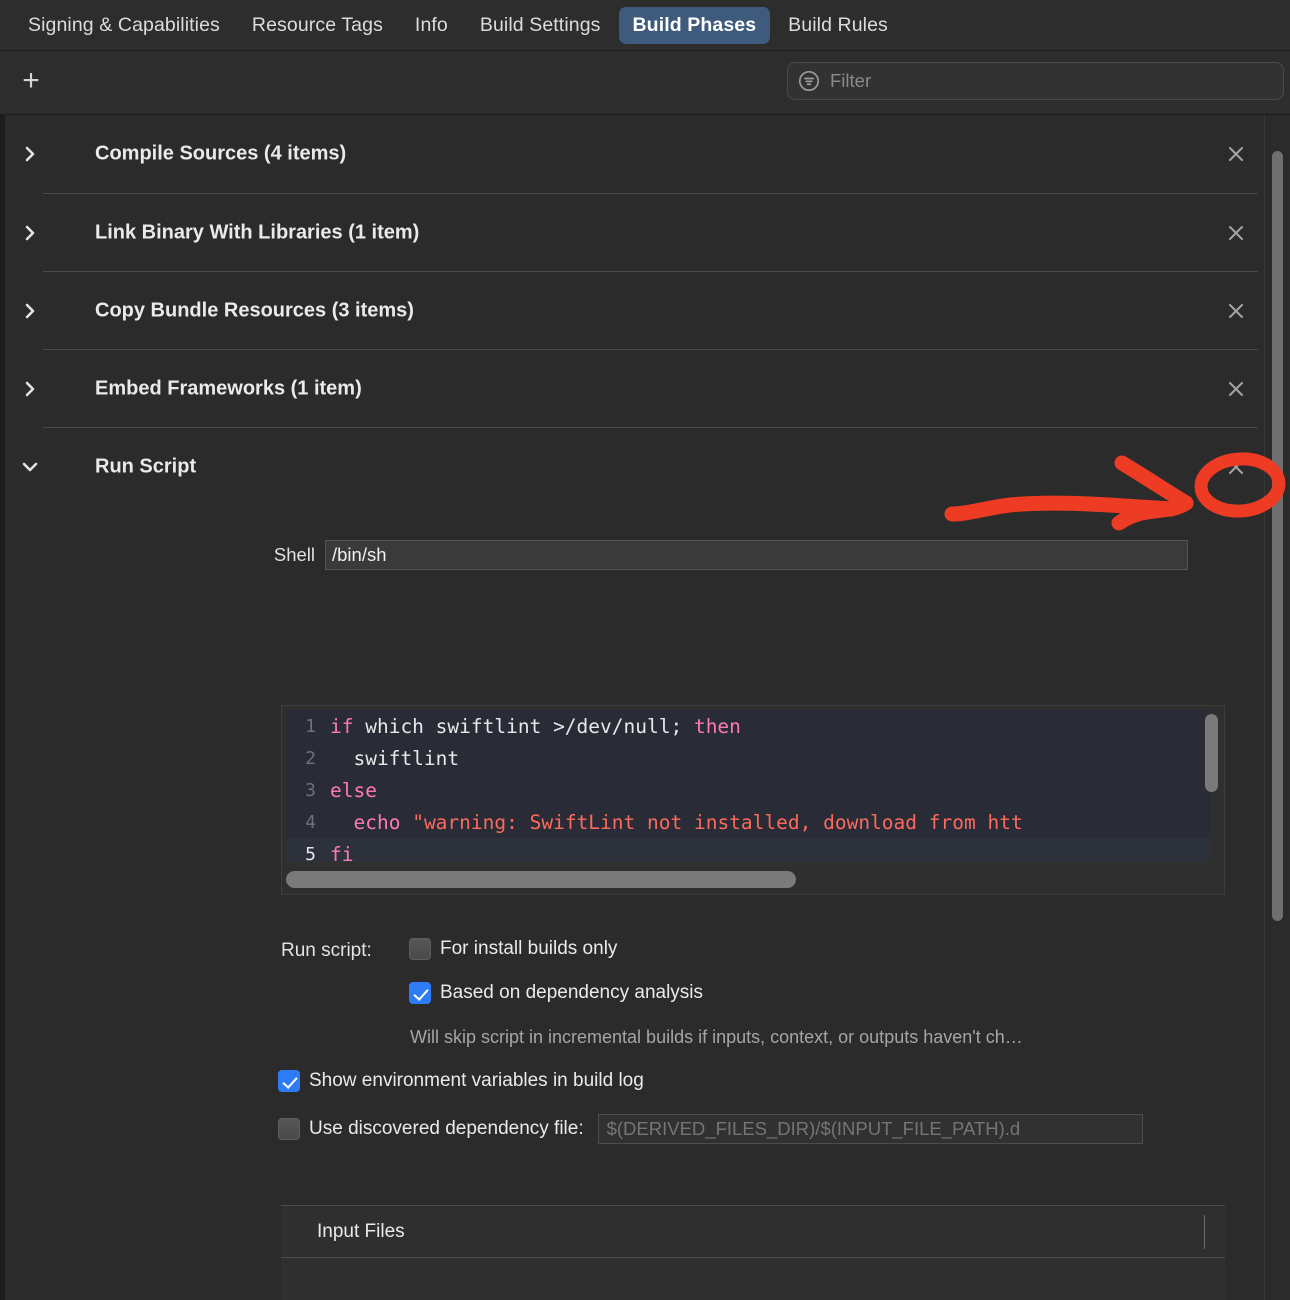  Describe the element at coordinates (753, 1232) in the screenshot. I see `input-files-header: Input Files` at that location.